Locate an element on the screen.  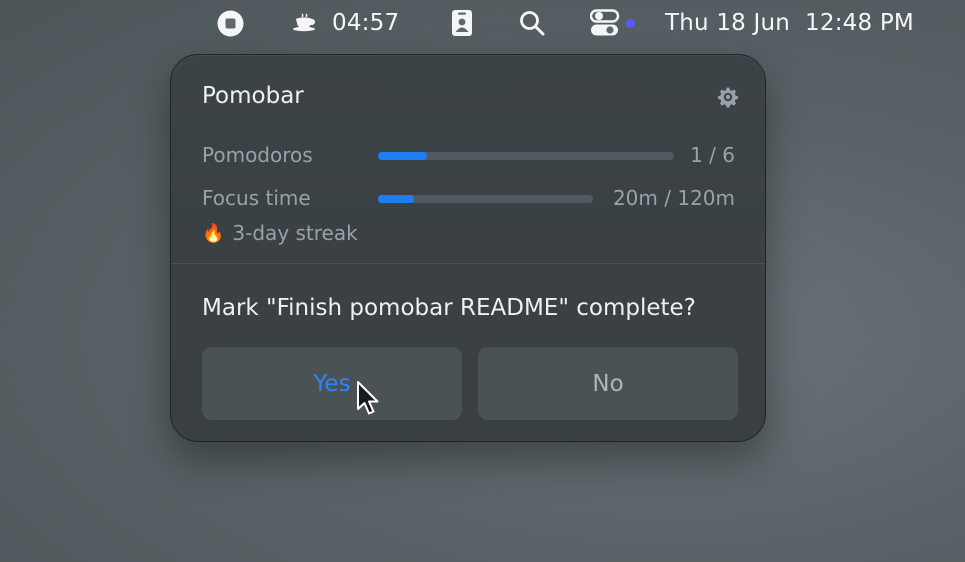
yes-button-label: Yes is located at coordinates (332, 383).